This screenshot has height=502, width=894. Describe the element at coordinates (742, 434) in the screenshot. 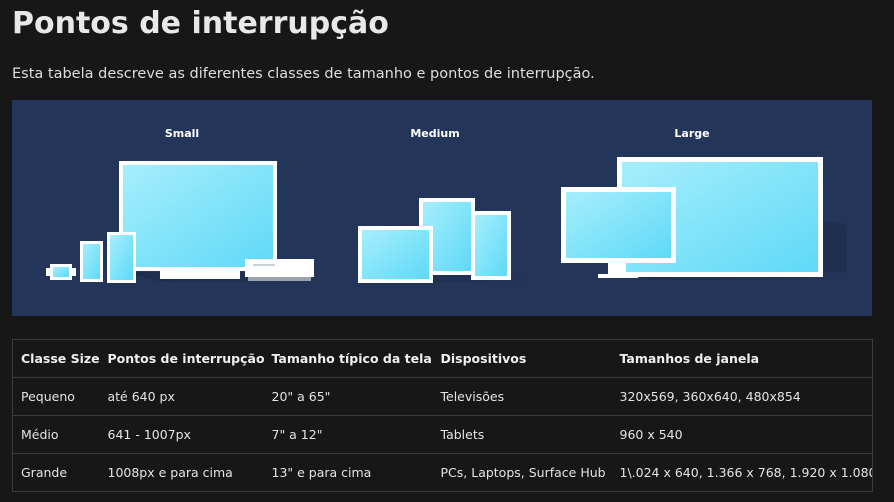

I see `cell-window-sizes: 960 x 540` at that location.